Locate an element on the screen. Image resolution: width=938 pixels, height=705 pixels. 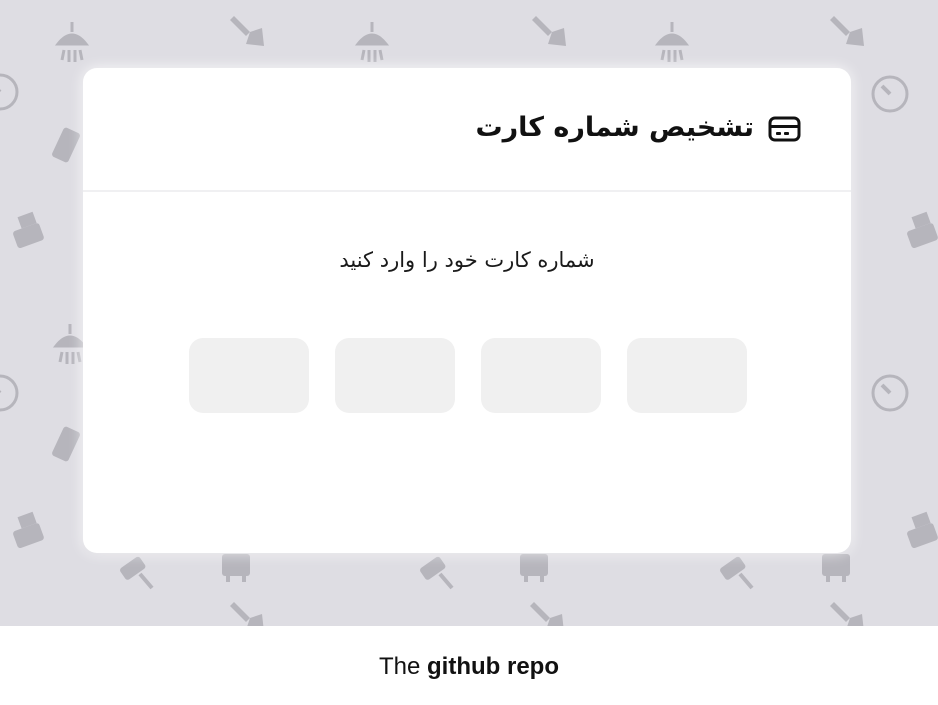
credit-card-icon is located at coordinates (784, 129).